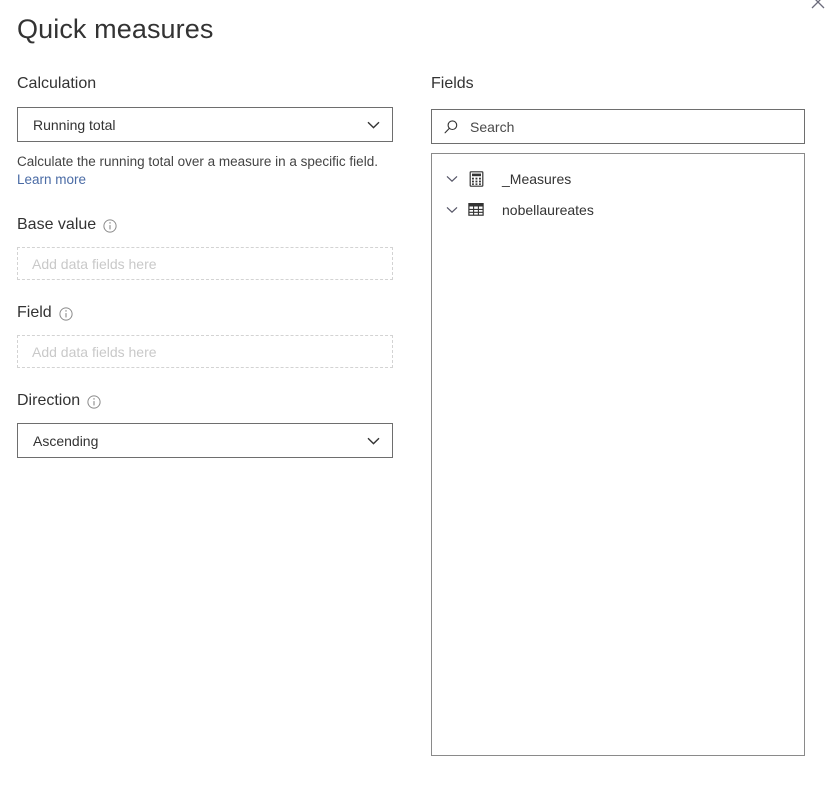 This screenshot has height=800, width=831. Describe the element at coordinates (205, 401) in the screenshot. I see `direction-label: Direction` at that location.